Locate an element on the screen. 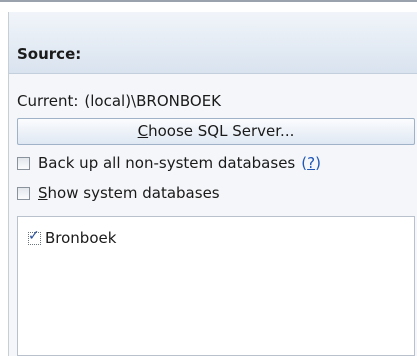  show-system-databases-row: Show system databases is located at coordinates (118, 193).